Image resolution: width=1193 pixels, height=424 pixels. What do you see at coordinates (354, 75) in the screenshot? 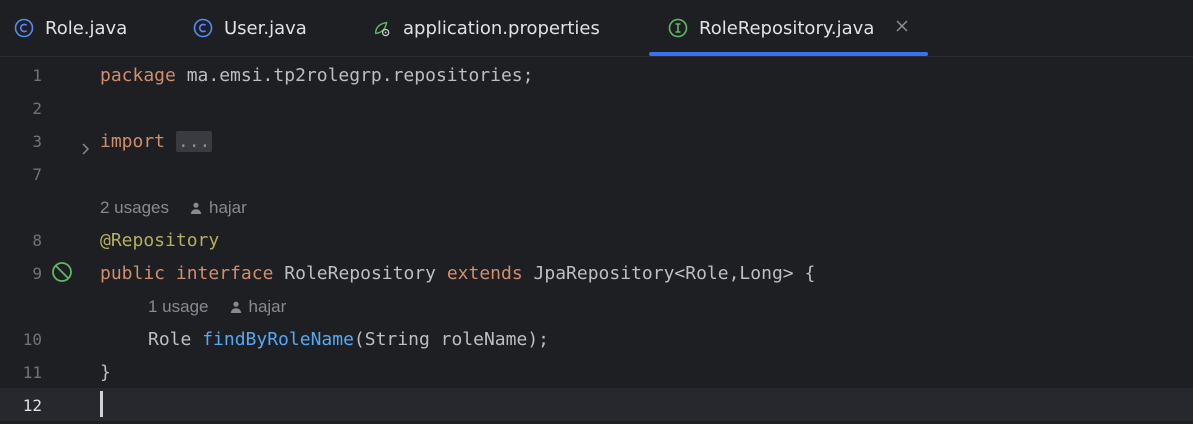
I see `package-name: ma.emsi.tp2rolegrp.repositories;` at bounding box center [354, 75].